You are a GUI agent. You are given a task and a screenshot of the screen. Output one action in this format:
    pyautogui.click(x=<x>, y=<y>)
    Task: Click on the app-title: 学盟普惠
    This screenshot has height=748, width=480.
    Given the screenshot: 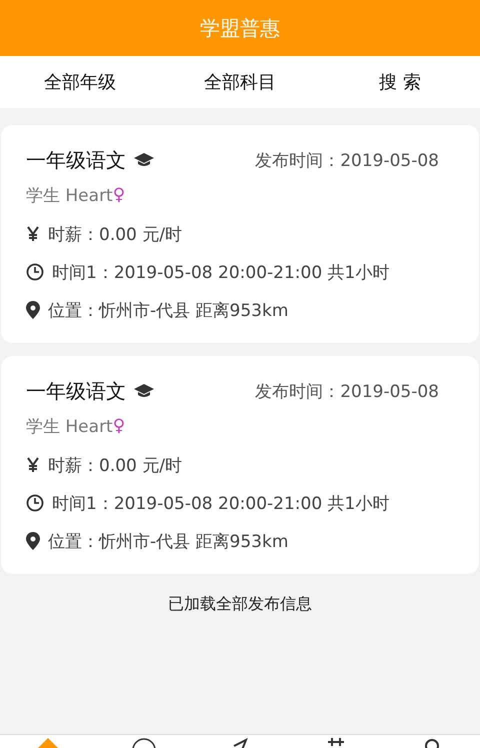 What is the action you would take?
    pyautogui.click(x=240, y=28)
    